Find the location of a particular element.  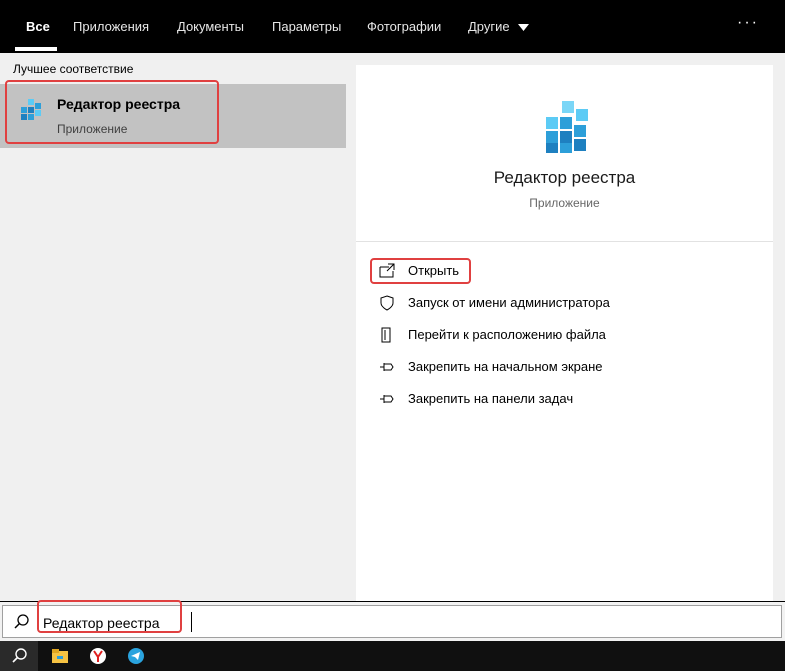

detail-title: Редактор реестра is located at coordinates (564, 177).